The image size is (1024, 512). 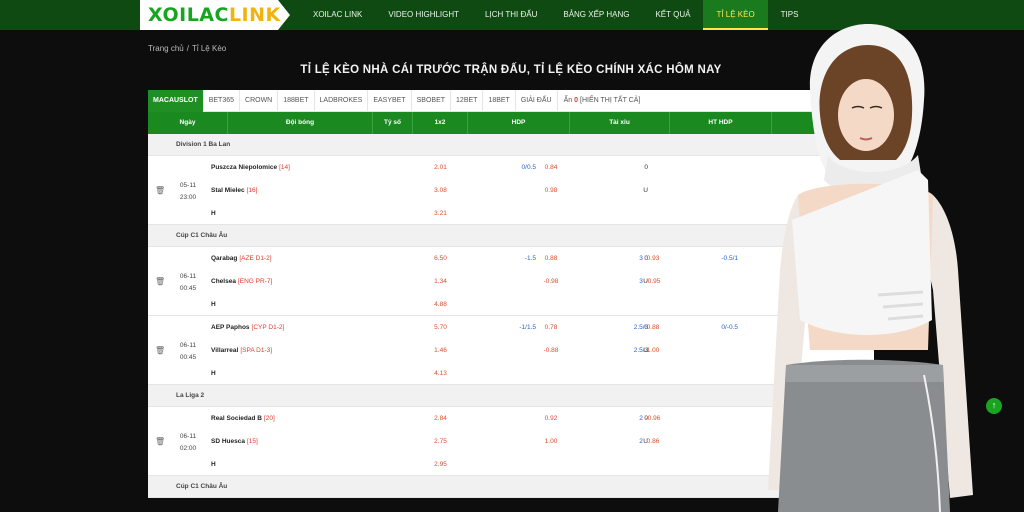 What do you see at coordinates (528, 167) in the screenshot?
I see `hdp-line: 0/0.5` at bounding box center [528, 167].